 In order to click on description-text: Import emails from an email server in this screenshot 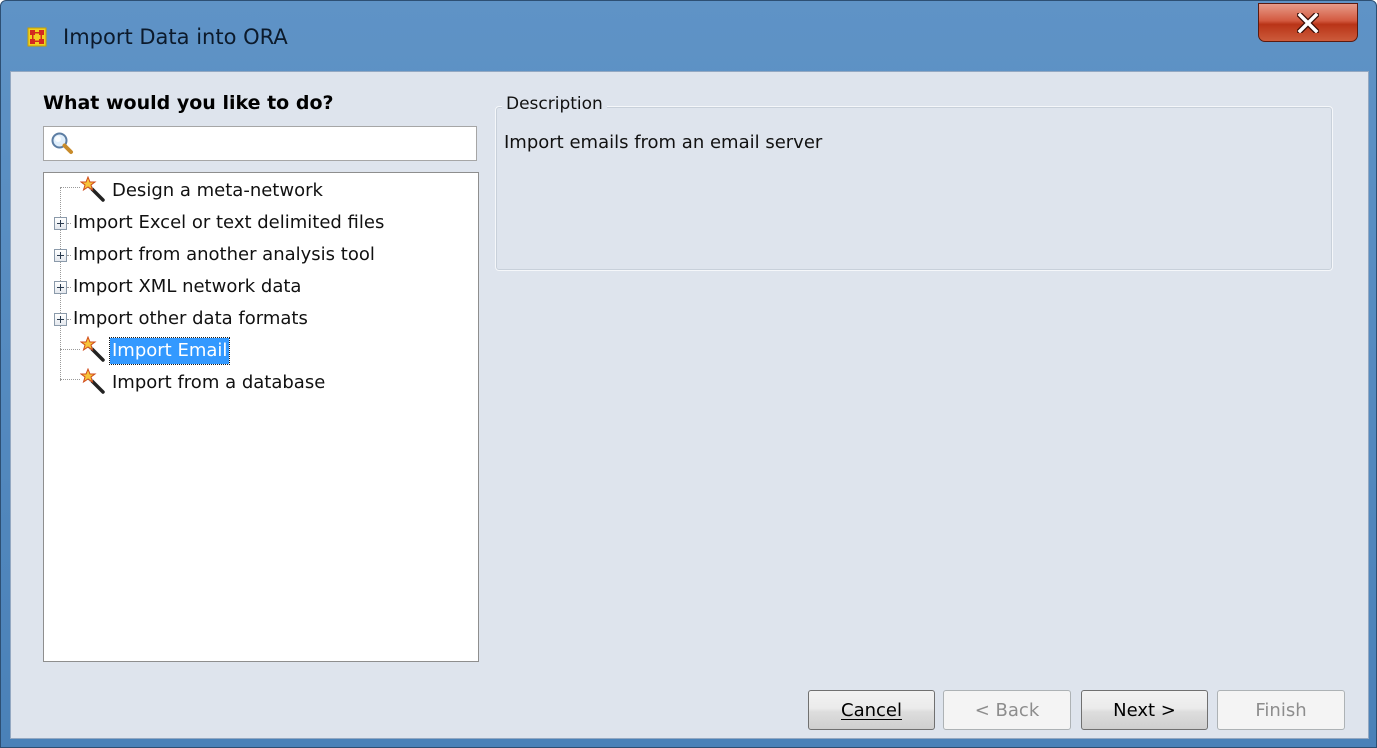, I will do `click(663, 142)`.